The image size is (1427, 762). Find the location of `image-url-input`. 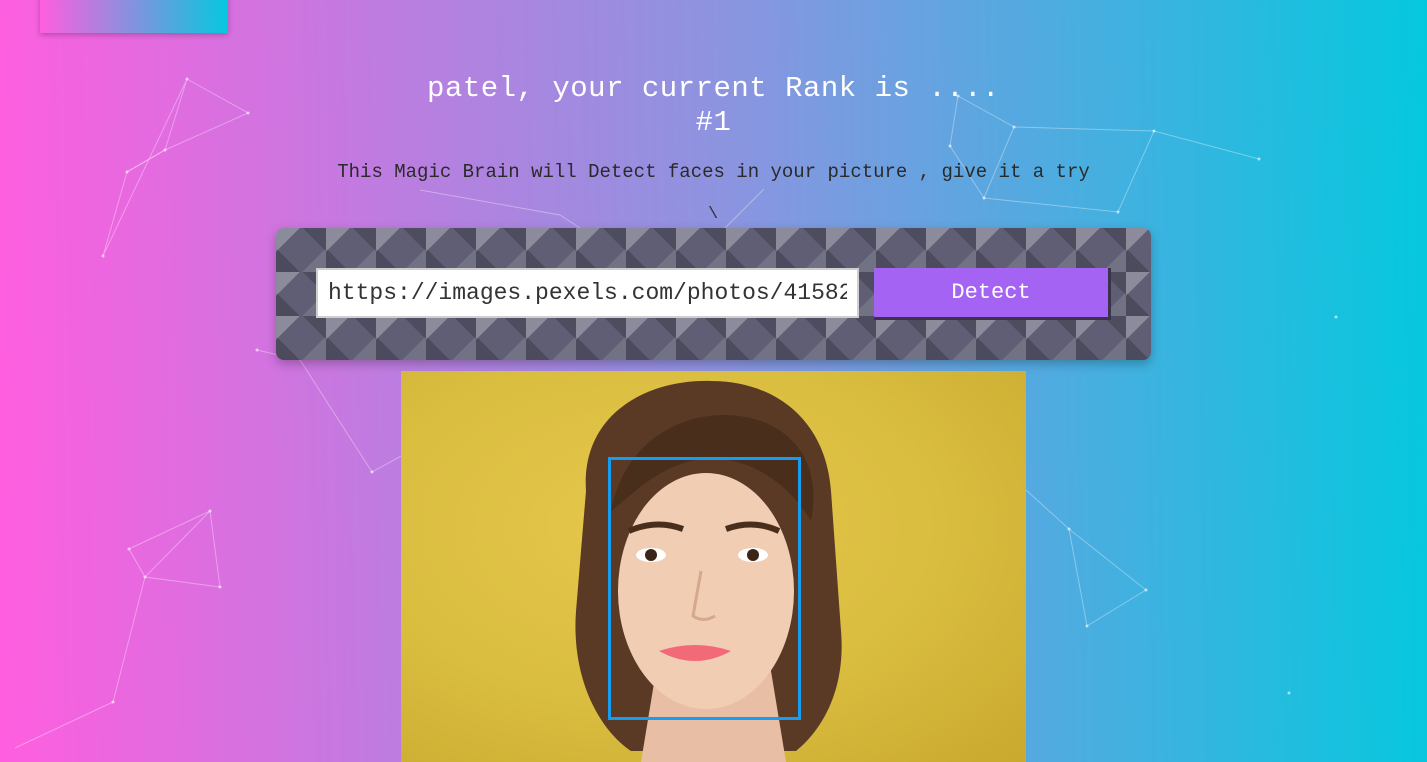

image-url-input is located at coordinates (587, 293).